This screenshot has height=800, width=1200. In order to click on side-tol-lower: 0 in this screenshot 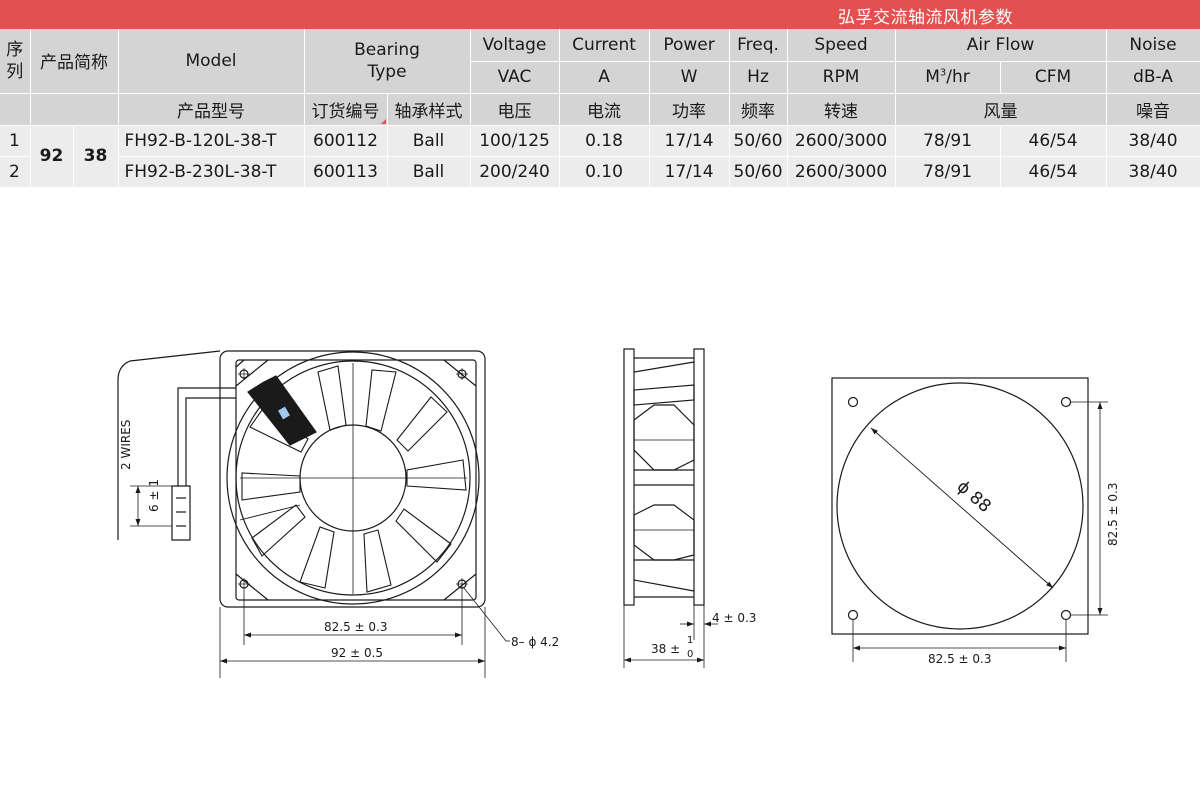, I will do `click(690, 654)`.